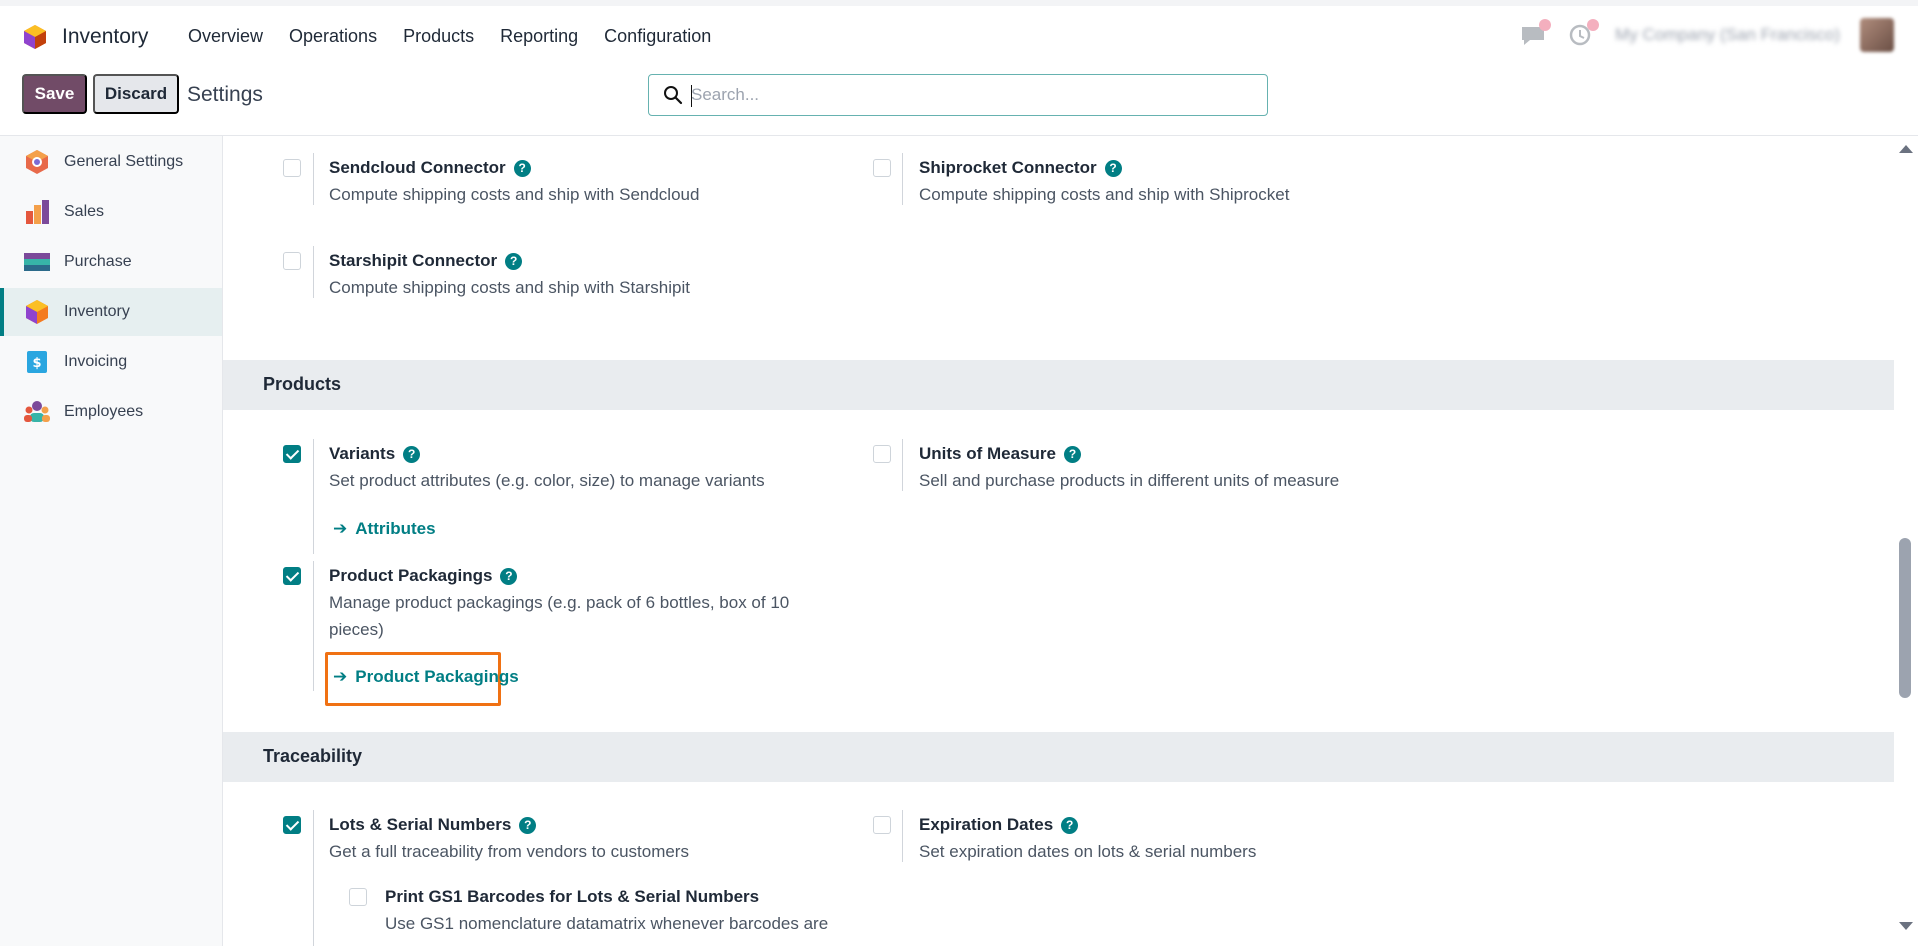 The width and height of the screenshot is (1918, 946). I want to click on sidebar-item-invoicing: $ Invoicing, so click(111, 362).